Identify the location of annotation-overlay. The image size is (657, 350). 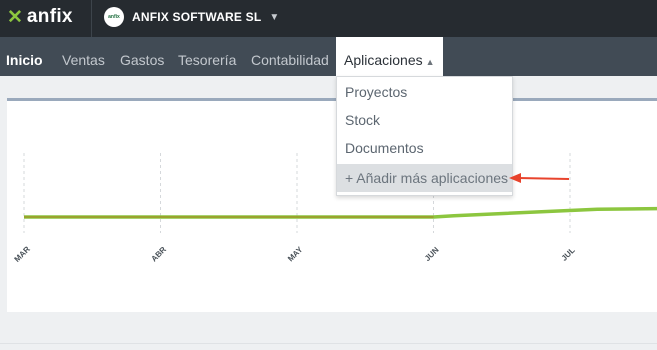
(539, 178).